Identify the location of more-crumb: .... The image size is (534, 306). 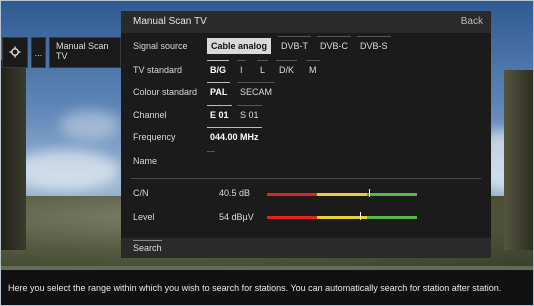
(38, 52).